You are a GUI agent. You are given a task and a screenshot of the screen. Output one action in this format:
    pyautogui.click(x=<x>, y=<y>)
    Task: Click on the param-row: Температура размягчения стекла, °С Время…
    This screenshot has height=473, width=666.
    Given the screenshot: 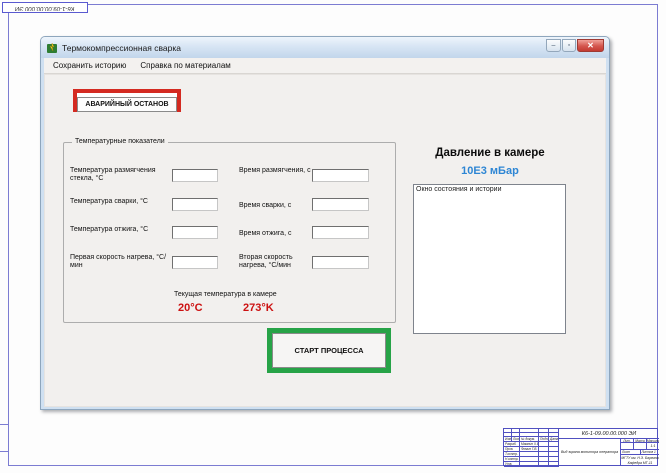 What is the action you would take?
    pyautogui.click(x=229, y=177)
    